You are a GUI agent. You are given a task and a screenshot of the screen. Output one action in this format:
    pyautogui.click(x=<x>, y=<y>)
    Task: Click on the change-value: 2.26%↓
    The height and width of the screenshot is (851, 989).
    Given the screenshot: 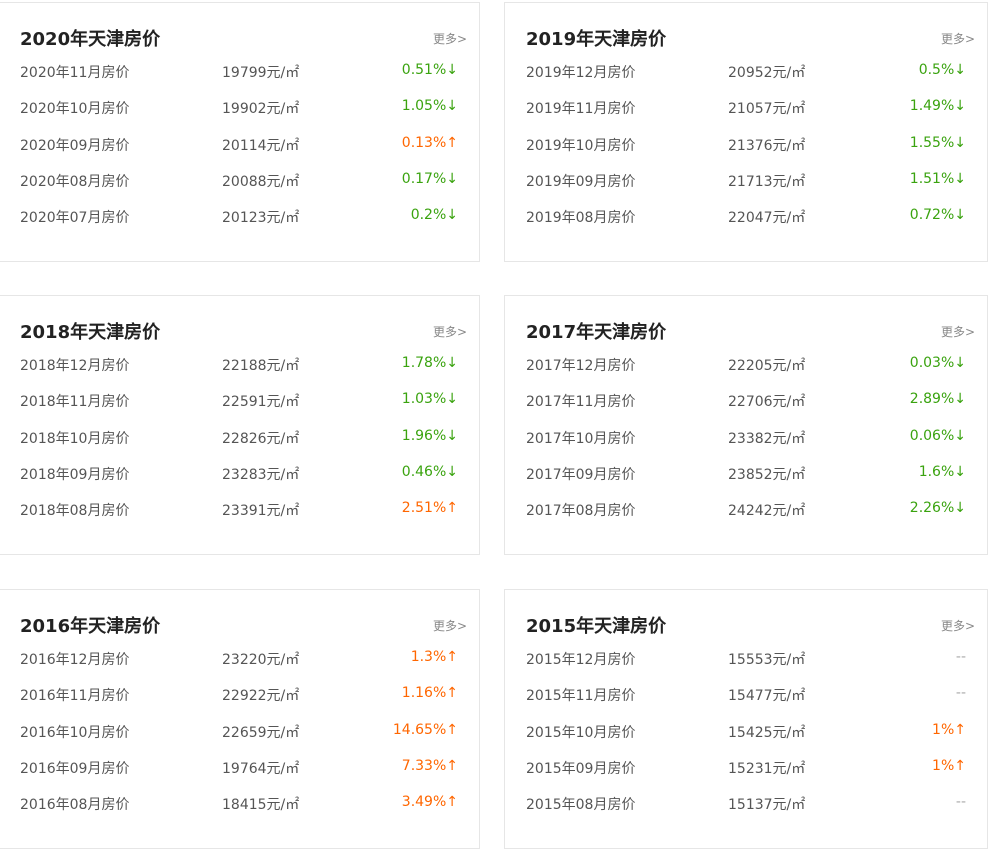 What is the action you would take?
    pyautogui.click(x=937, y=508)
    